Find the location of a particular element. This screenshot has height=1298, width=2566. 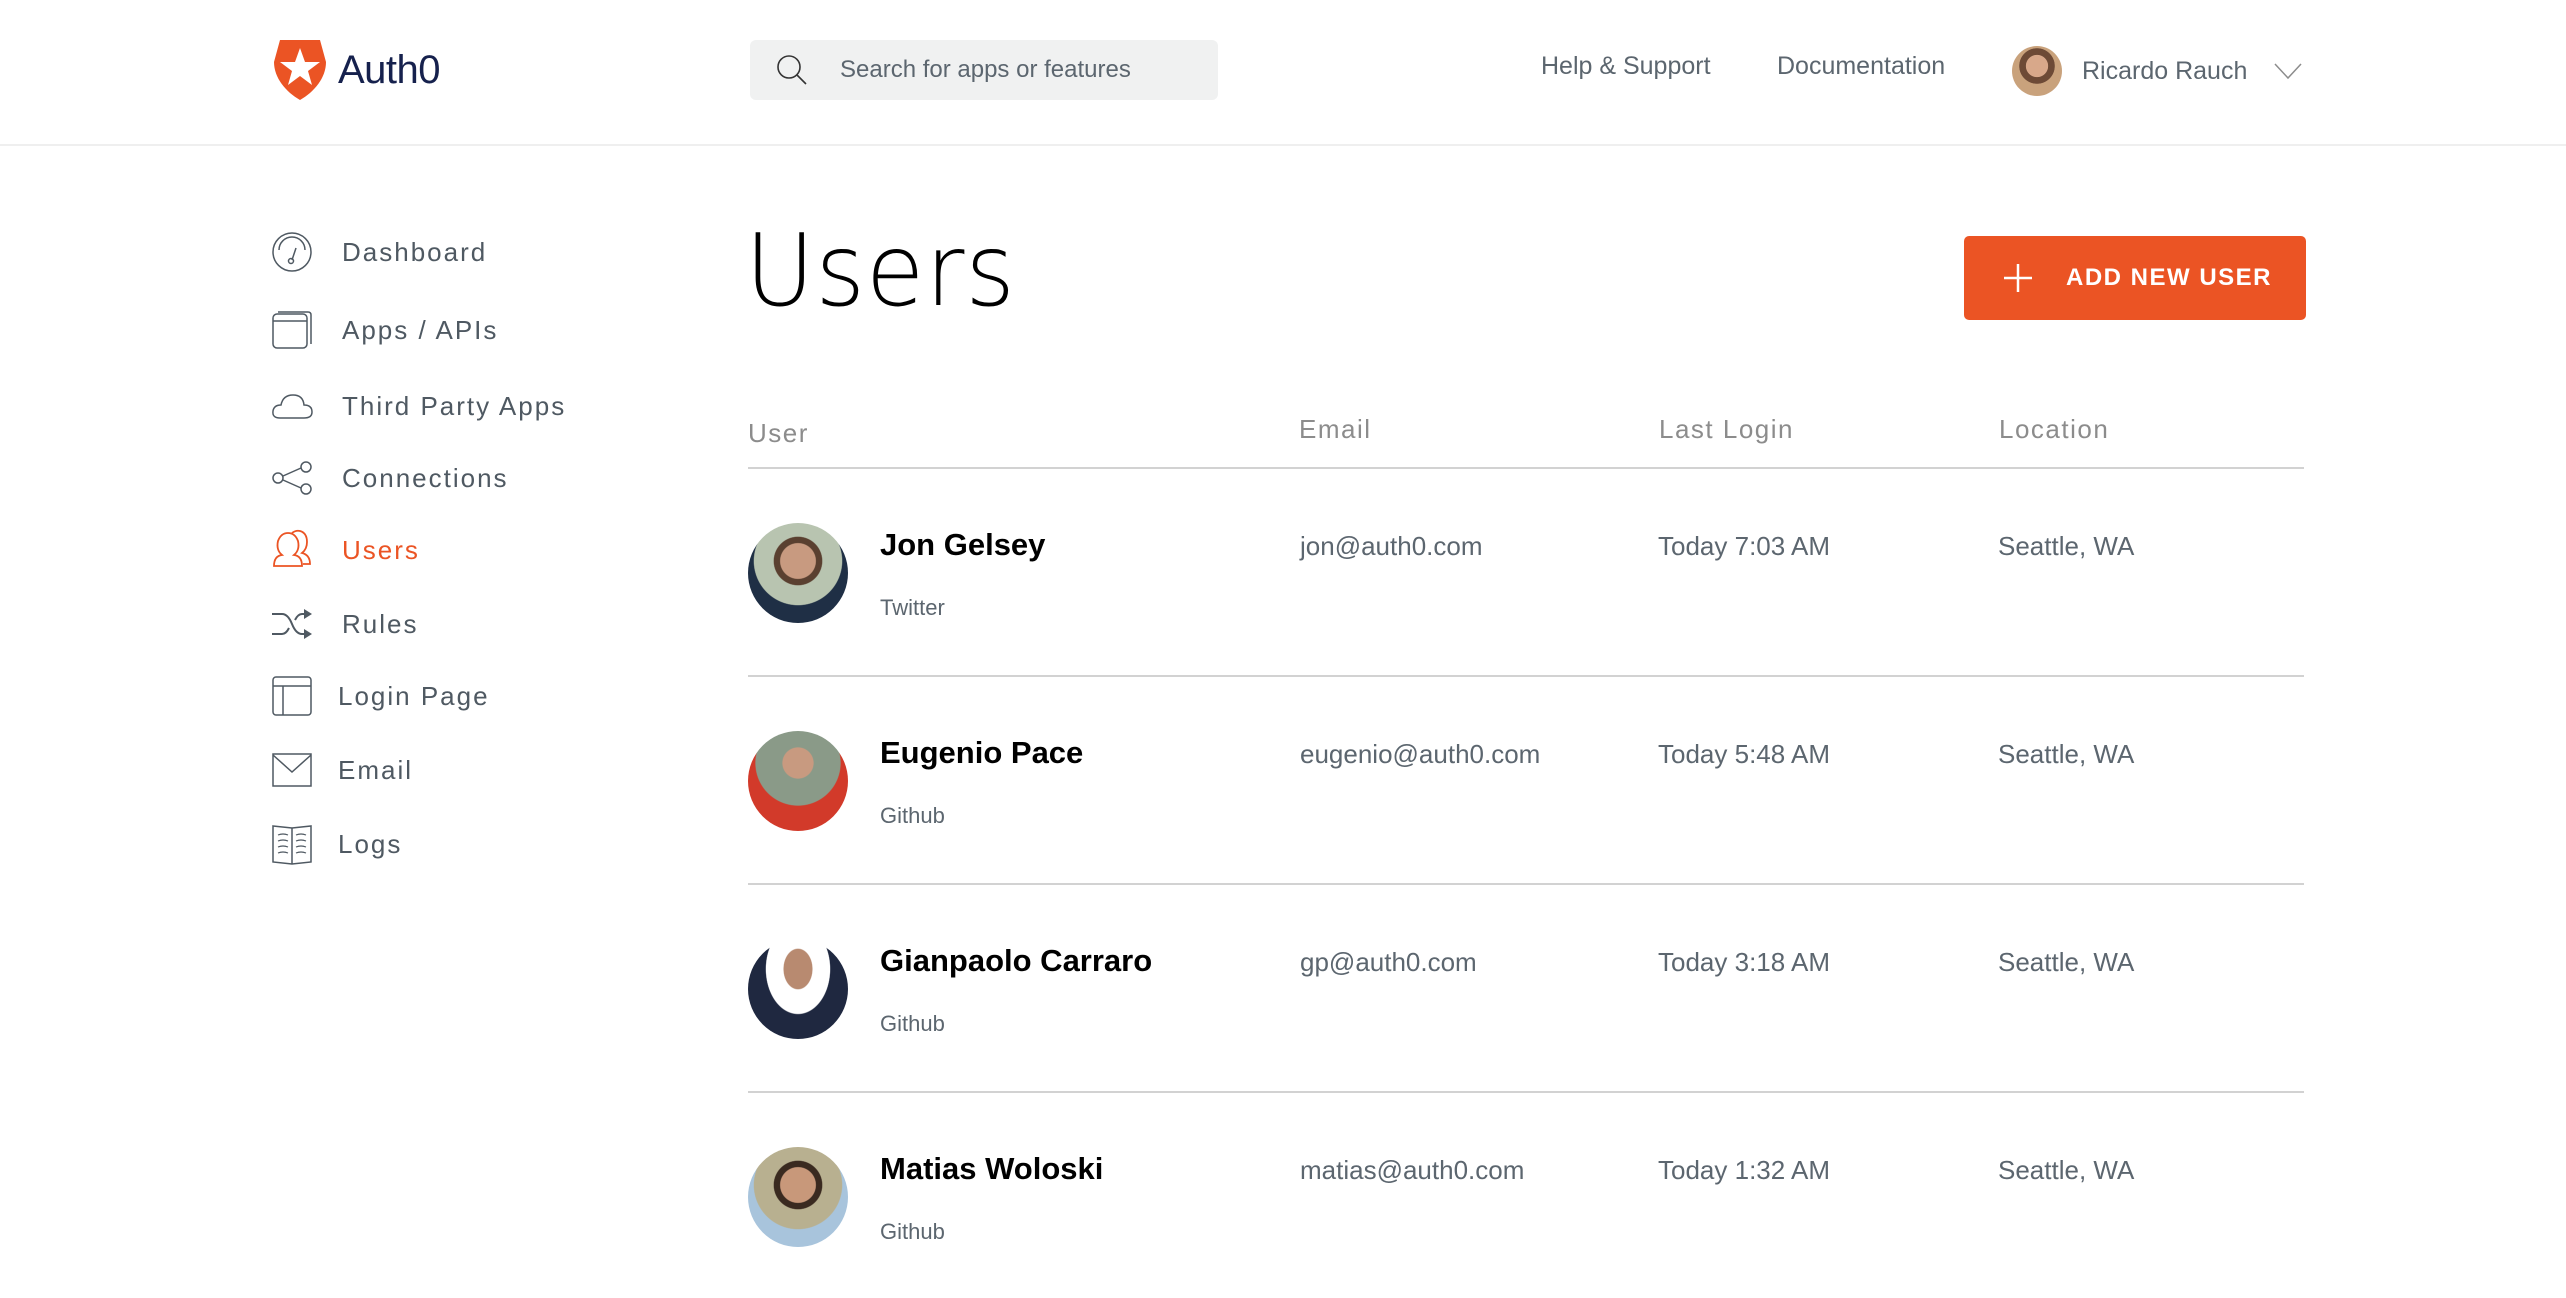

user-last-login: Today 1:32 AM is located at coordinates (1744, 1170).